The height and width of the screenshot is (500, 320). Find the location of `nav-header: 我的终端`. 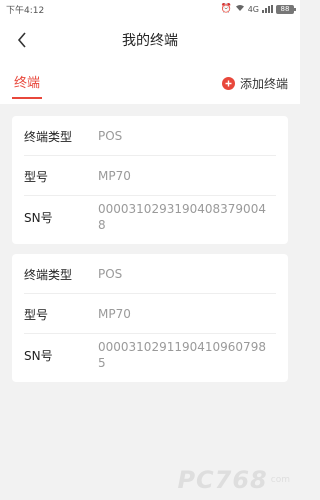

nav-header: 我的终端 is located at coordinates (150, 40).